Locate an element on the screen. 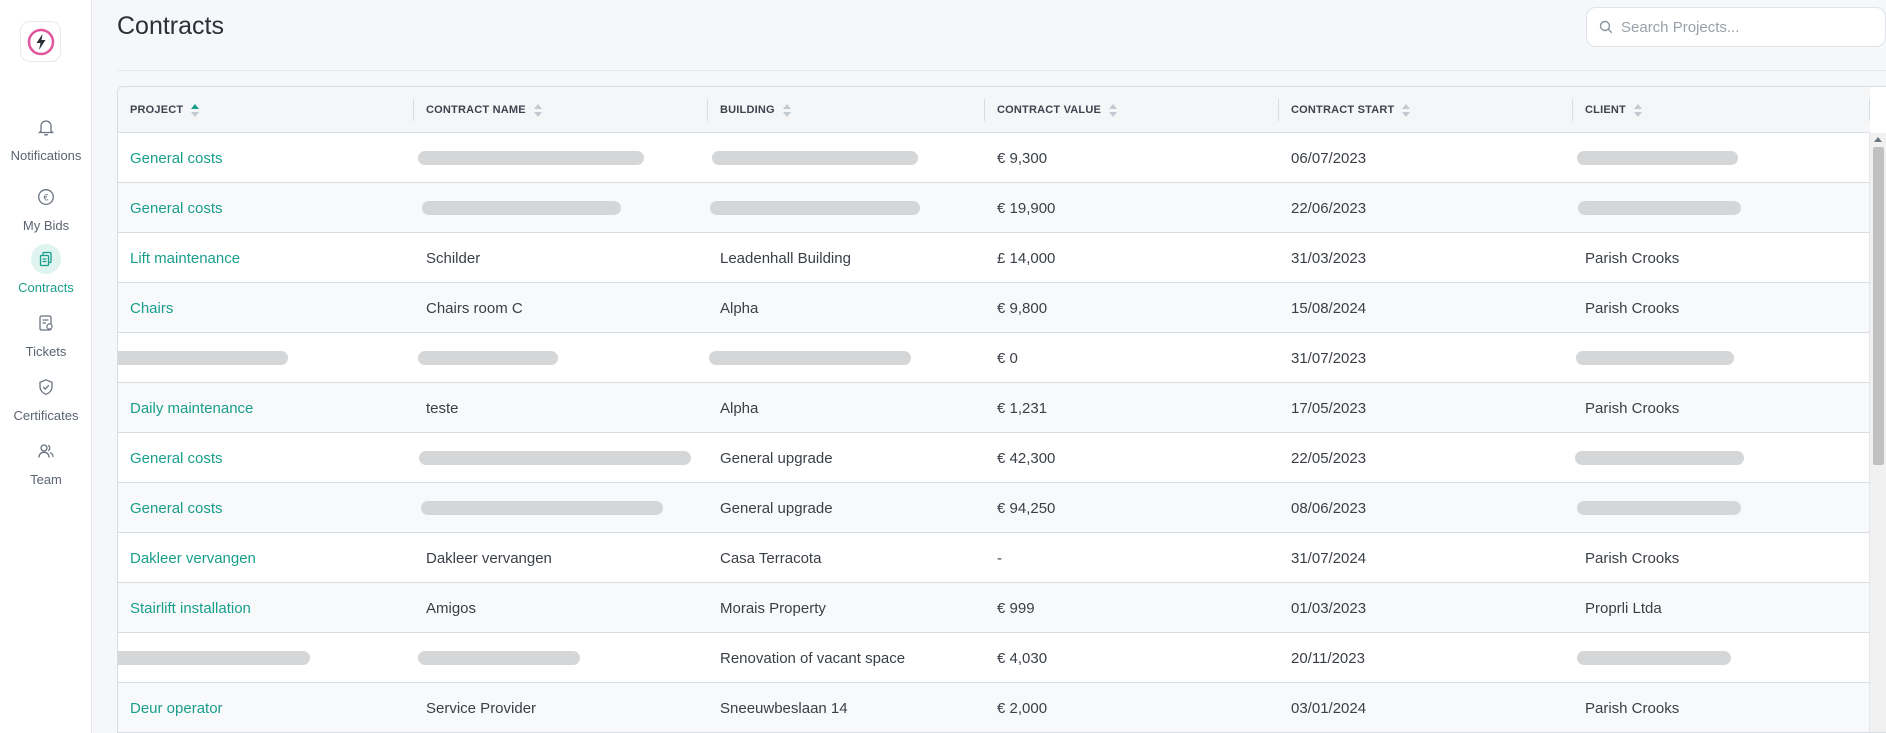 Image resolution: width=1886 pixels, height=733 pixels. cell-project: Lift maintenance is located at coordinates (266, 258).